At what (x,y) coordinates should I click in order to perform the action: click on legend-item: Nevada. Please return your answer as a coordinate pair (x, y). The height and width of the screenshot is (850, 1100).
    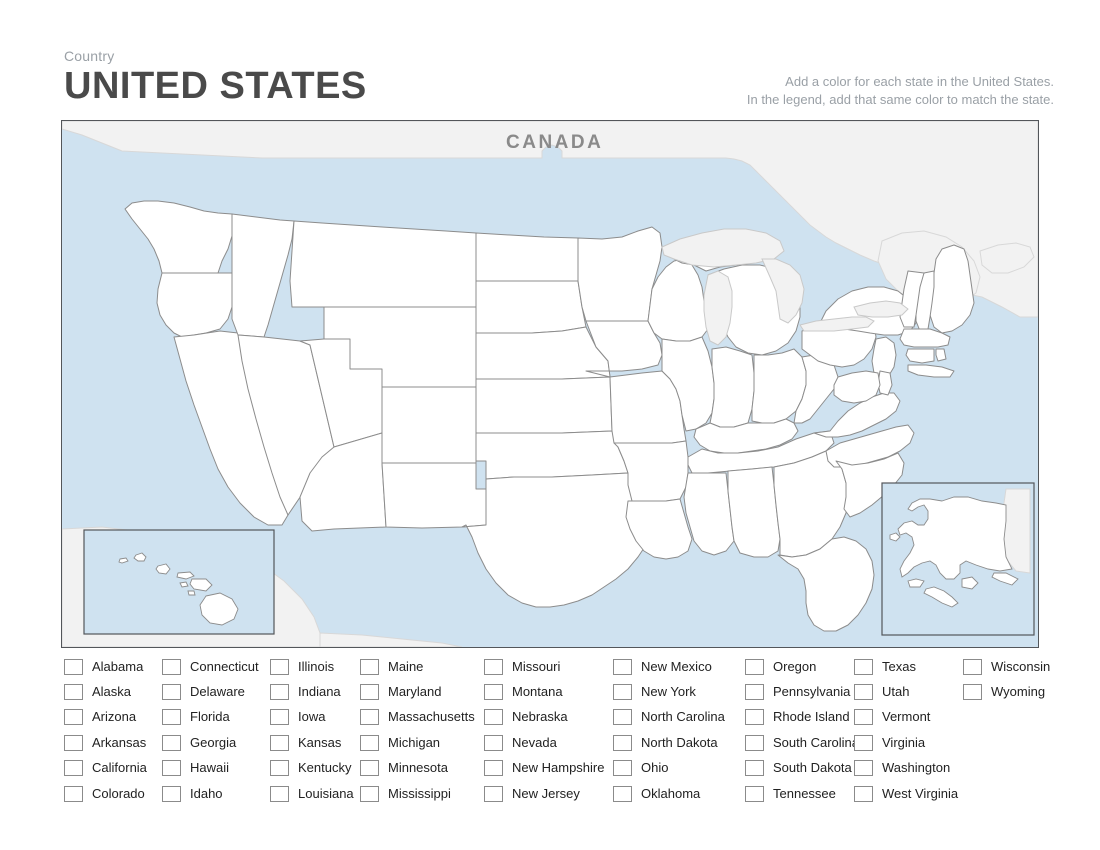
    Looking at the image, I should click on (549, 742).